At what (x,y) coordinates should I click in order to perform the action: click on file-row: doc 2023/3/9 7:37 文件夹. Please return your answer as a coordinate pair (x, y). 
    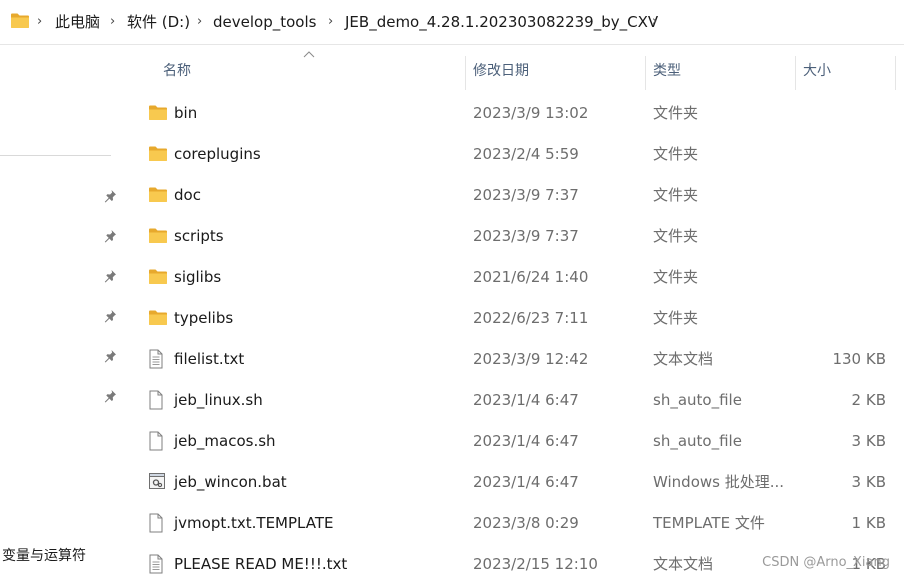
    Looking at the image, I should click on (514, 194).